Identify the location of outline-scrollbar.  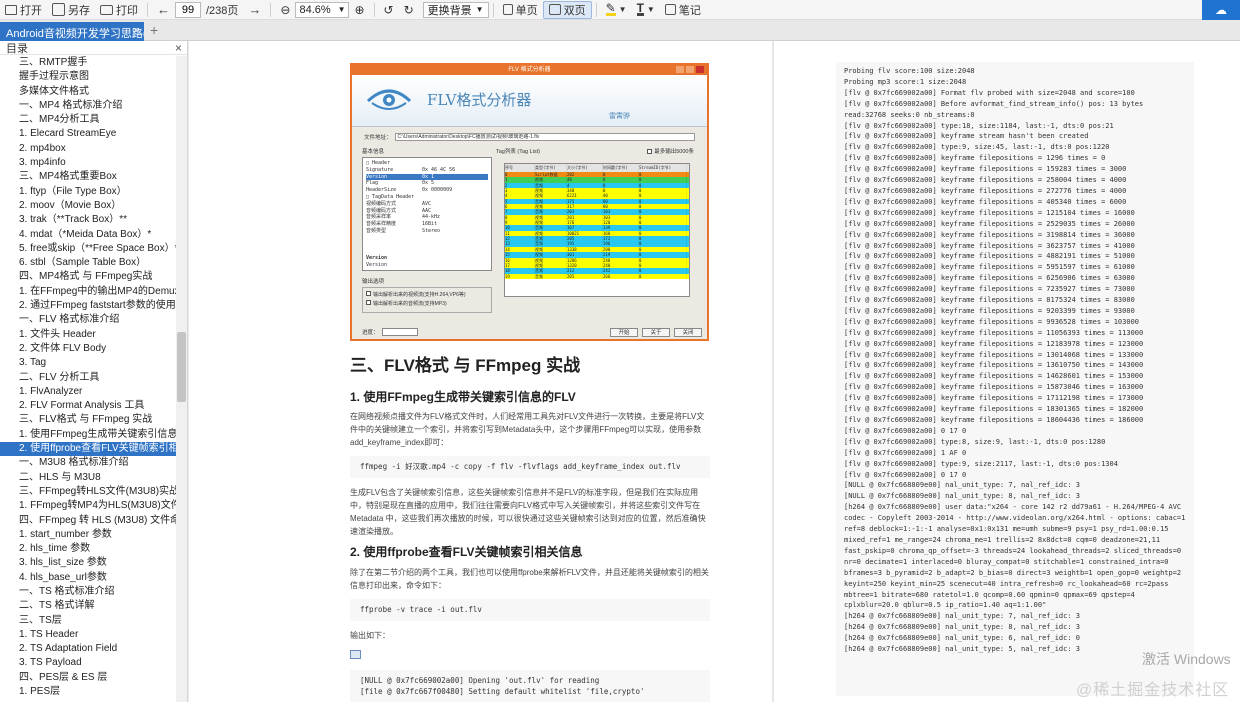
(181, 379).